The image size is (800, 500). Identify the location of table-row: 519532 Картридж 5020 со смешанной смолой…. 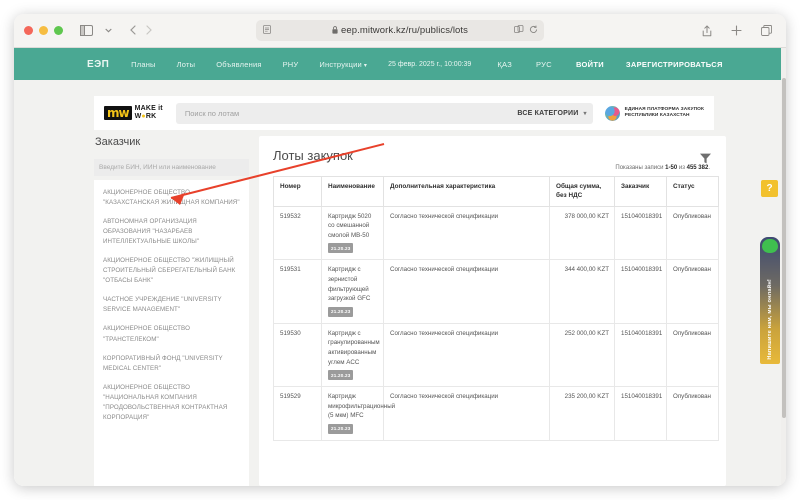
(496, 233).